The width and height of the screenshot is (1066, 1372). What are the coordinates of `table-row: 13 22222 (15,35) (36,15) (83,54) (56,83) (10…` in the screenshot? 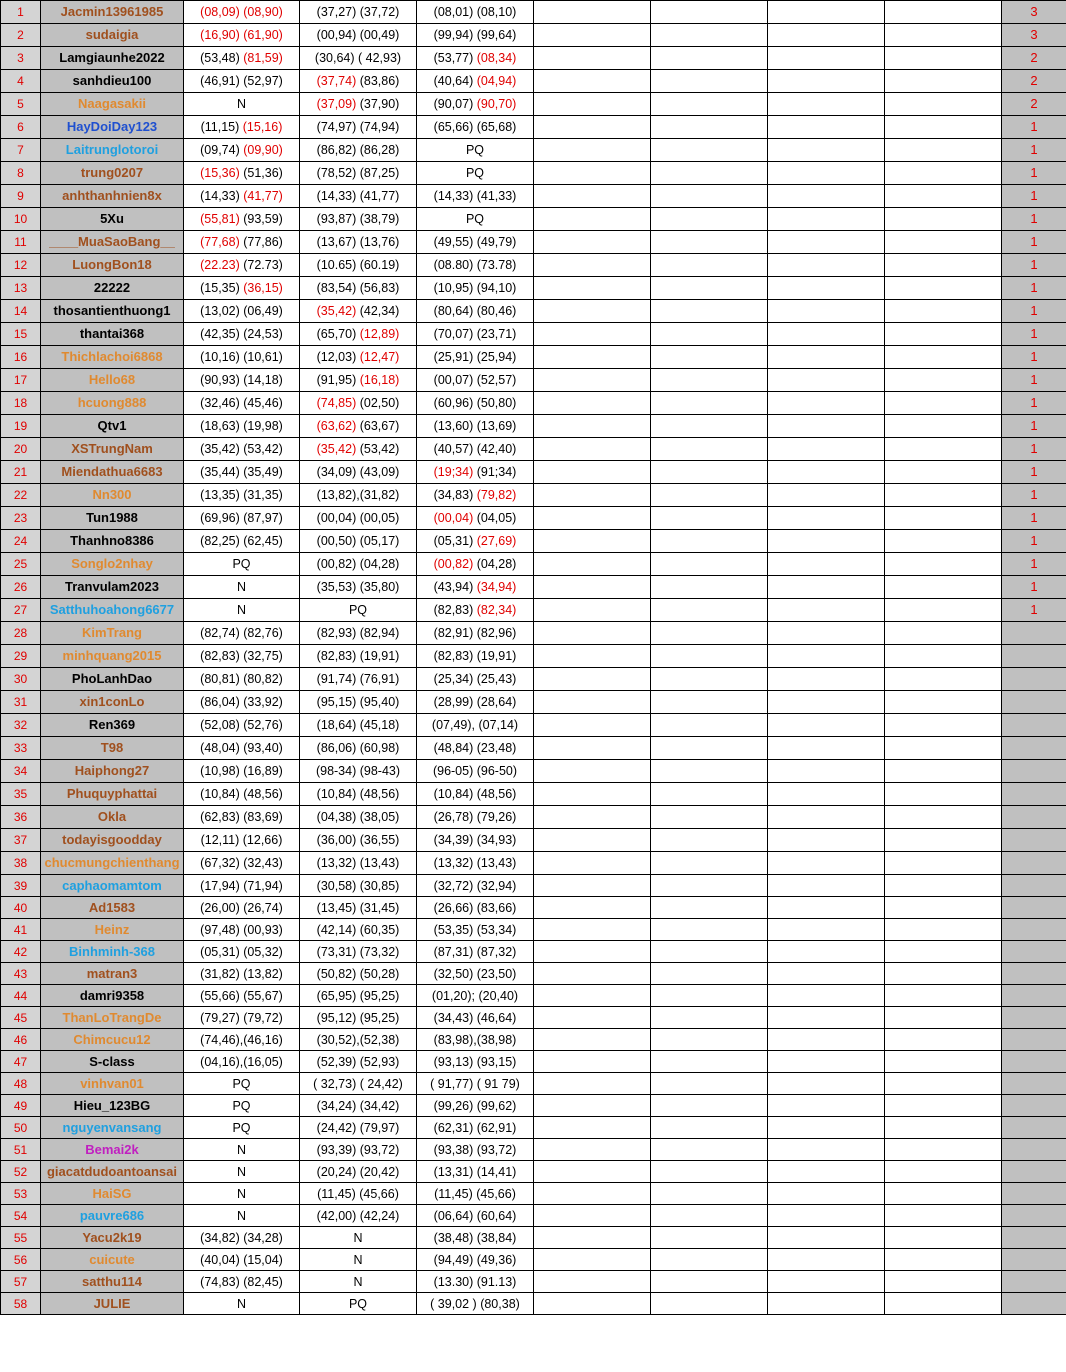 It's located at (533, 288).